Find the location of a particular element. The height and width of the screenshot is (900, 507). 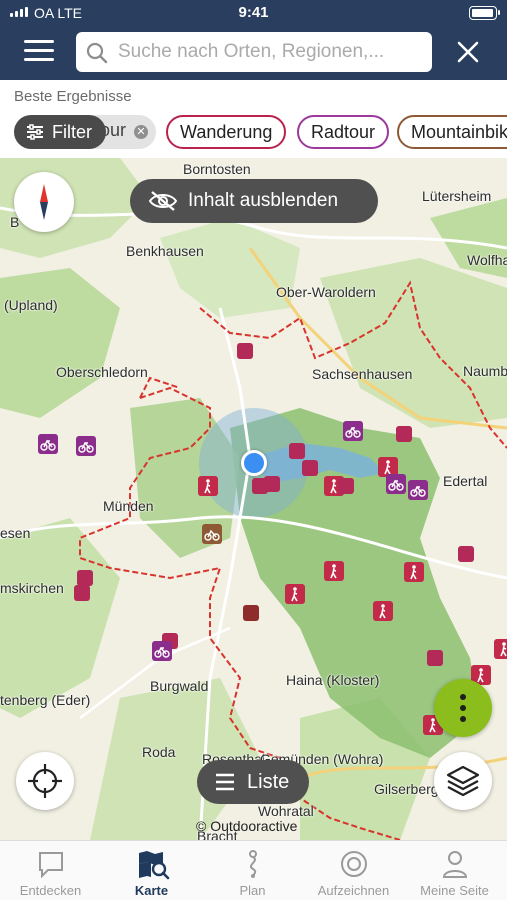

tab-entdecken: Entdecken is located at coordinates (50, 870).